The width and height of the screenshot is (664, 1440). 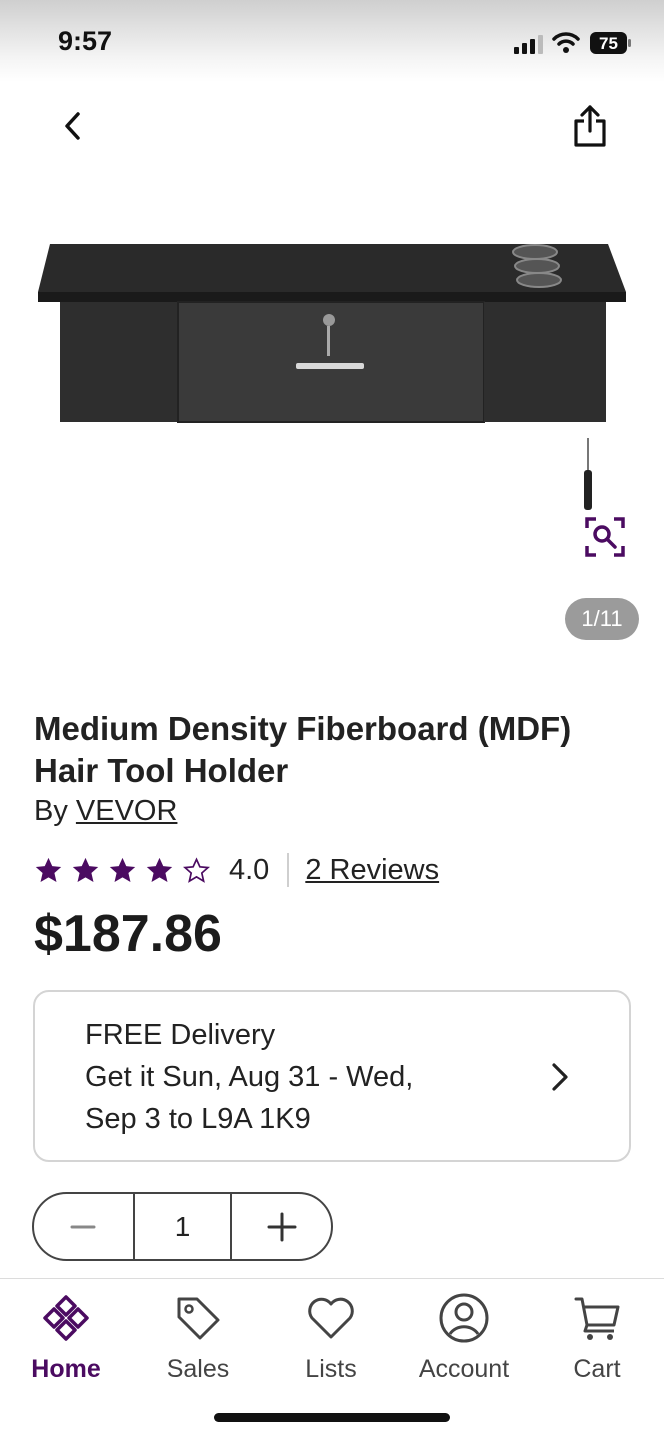 What do you see at coordinates (198, 1119) in the screenshot?
I see `delivery-line-3: Sep 3 to L9A 1K9` at bounding box center [198, 1119].